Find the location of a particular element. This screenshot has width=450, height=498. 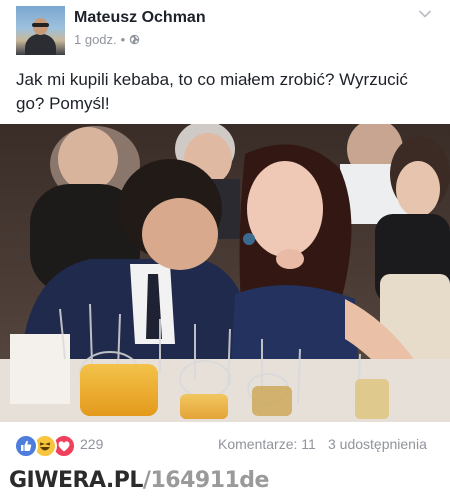

watermark: GIWERA.PL/164911de is located at coordinates (139, 480).